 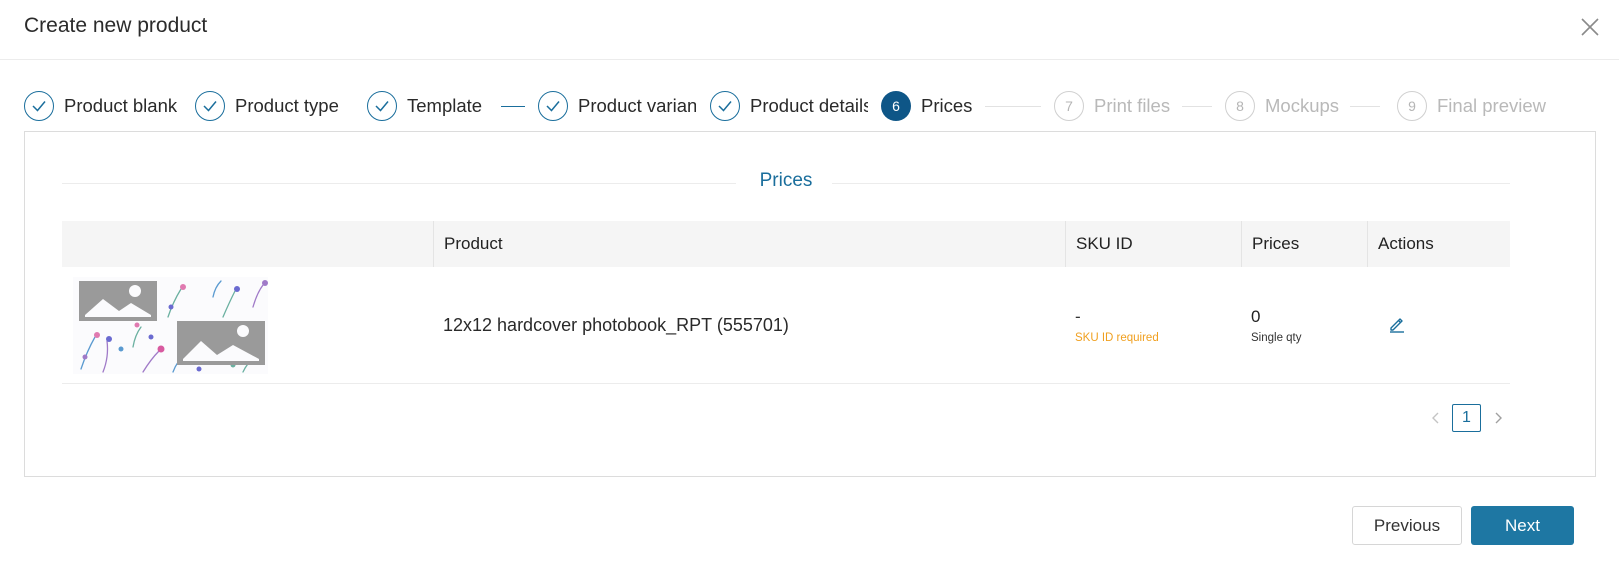 I want to click on step-final-preview: 9 Final preview, so click(x=1498, y=106).